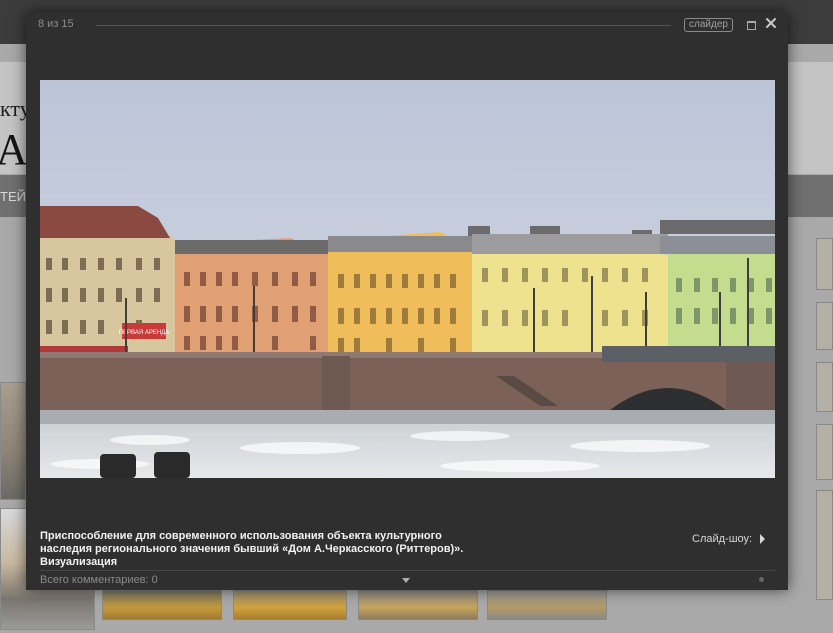 This screenshot has width=833, height=633. Describe the element at coordinates (406, 580) in the screenshot. I see `chevron-down-icon` at that location.